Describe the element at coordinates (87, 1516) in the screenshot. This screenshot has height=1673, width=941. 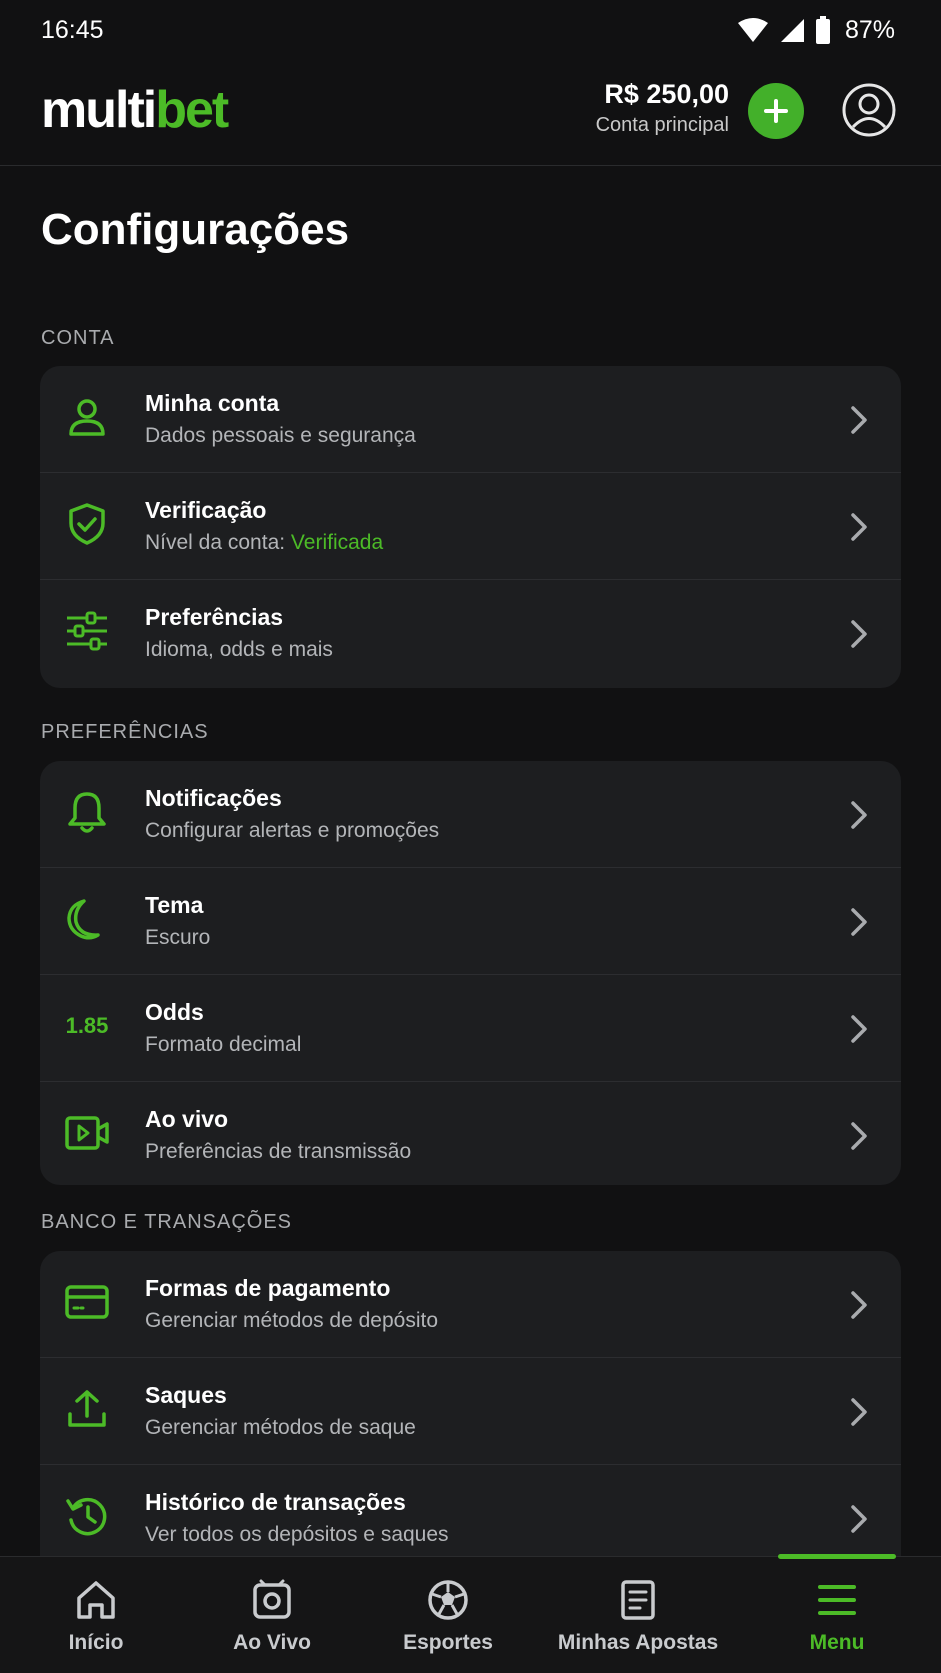
I see `history-icon` at that location.